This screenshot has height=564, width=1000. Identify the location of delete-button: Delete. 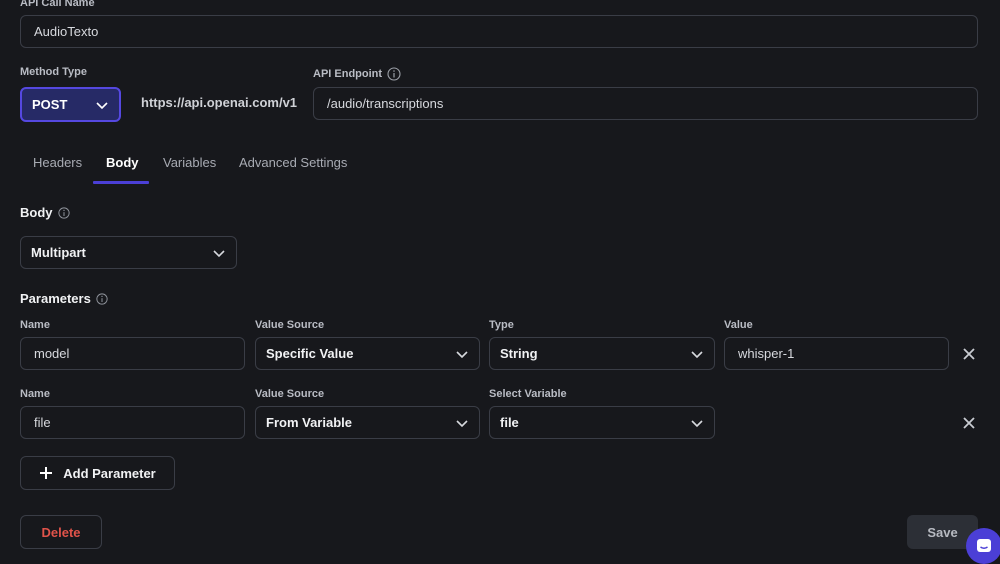
(61, 532).